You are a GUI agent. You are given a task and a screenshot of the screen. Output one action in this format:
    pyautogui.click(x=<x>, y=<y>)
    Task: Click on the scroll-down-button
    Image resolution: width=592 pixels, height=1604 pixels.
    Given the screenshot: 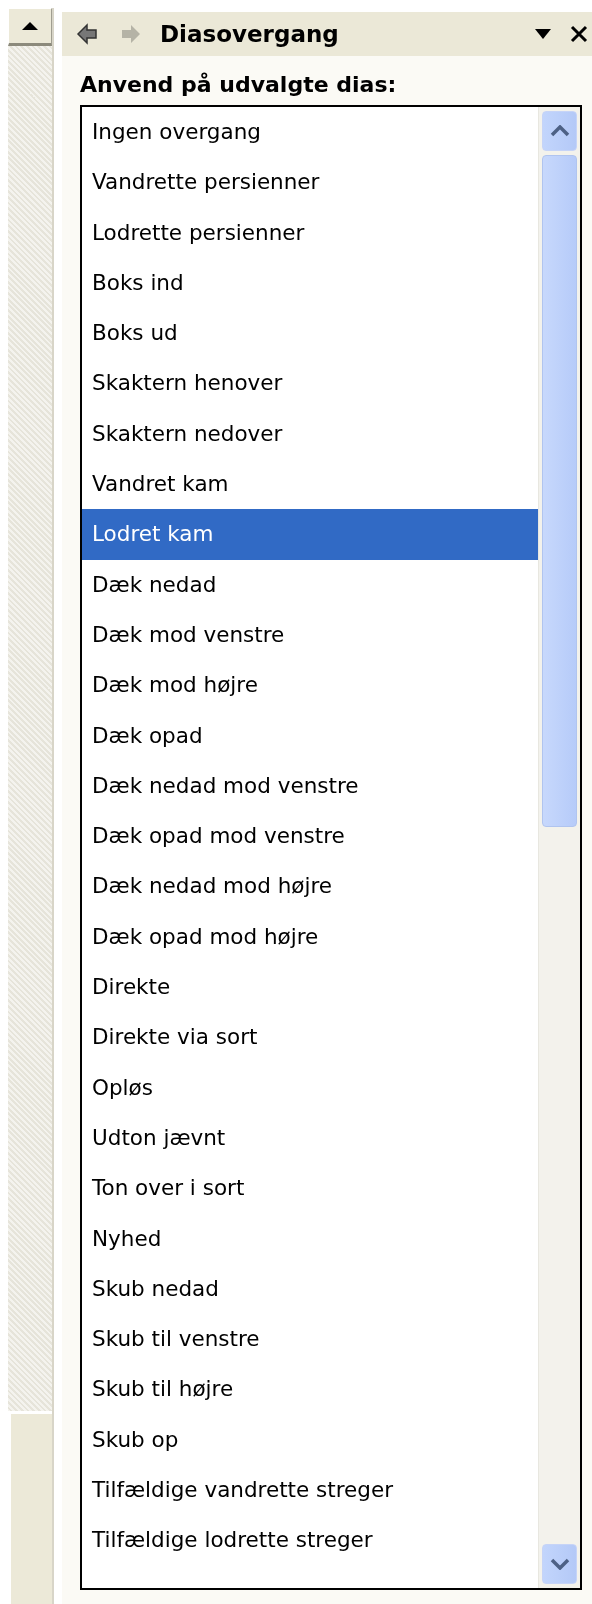 What is the action you would take?
    pyautogui.click(x=559, y=1564)
    